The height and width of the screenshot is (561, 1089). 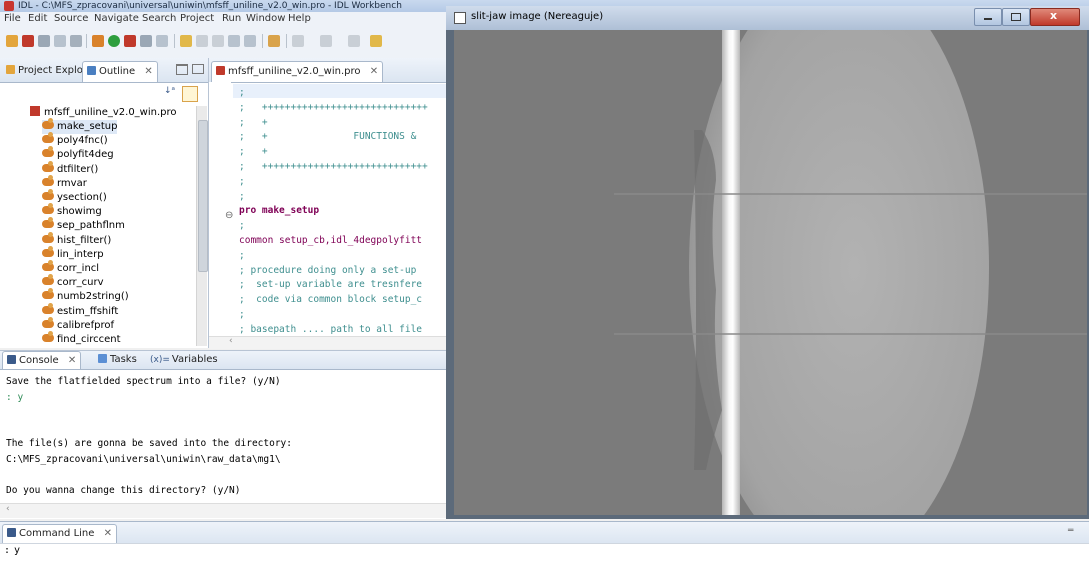 I want to click on minimize-icon: ═, so click(x=1076, y=531).